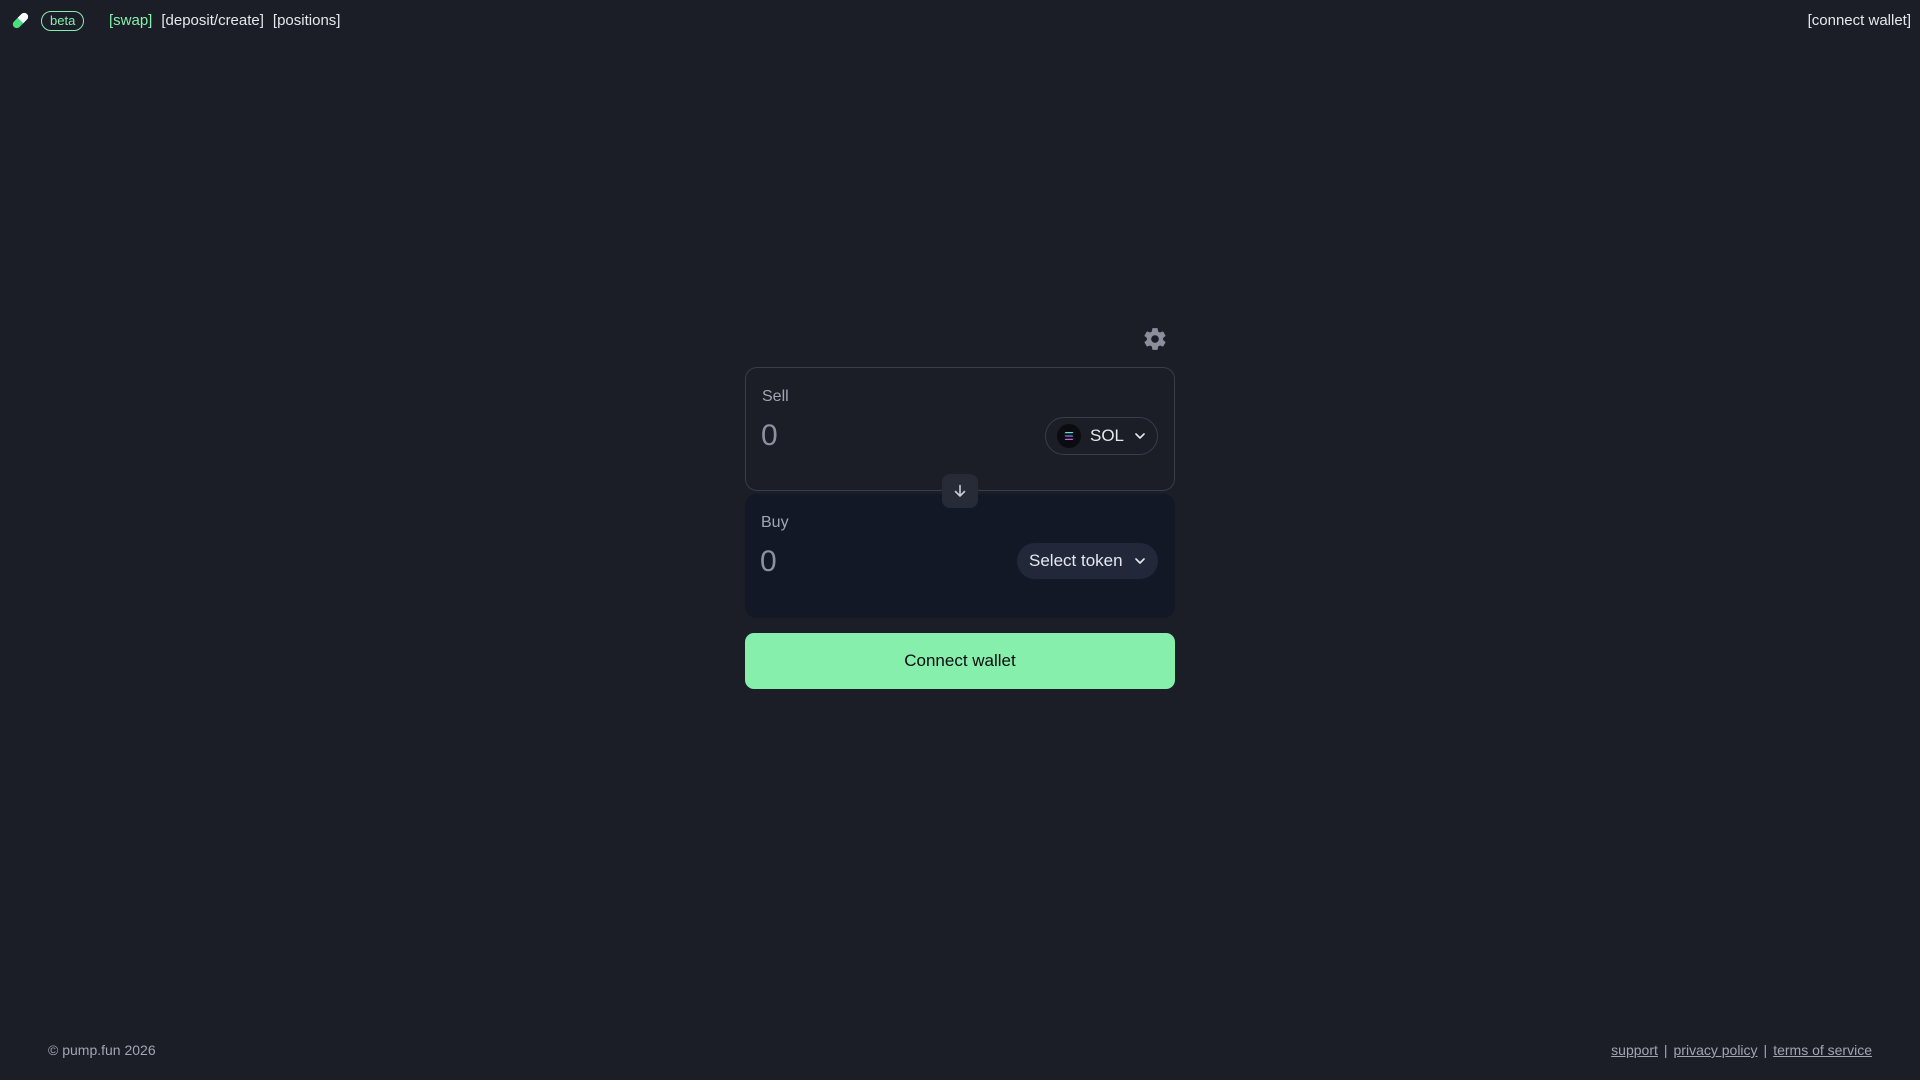 Image resolution: width=1920 pixels, height=1080 pixels. What do you see at coordinates (212, 20) in the screenshot?
I see `nav-deposit-create: [deposit/create]` at bounding box center [212, 20].